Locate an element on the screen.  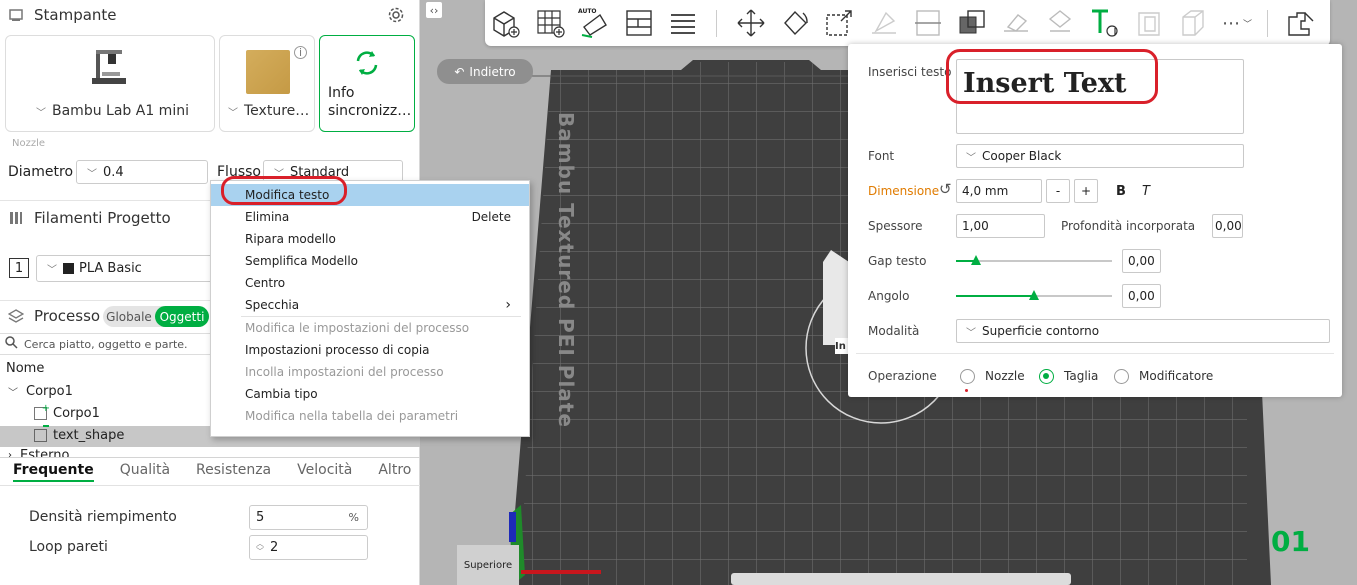
infill-density-value: 5 is located at coordinates (260, 517).